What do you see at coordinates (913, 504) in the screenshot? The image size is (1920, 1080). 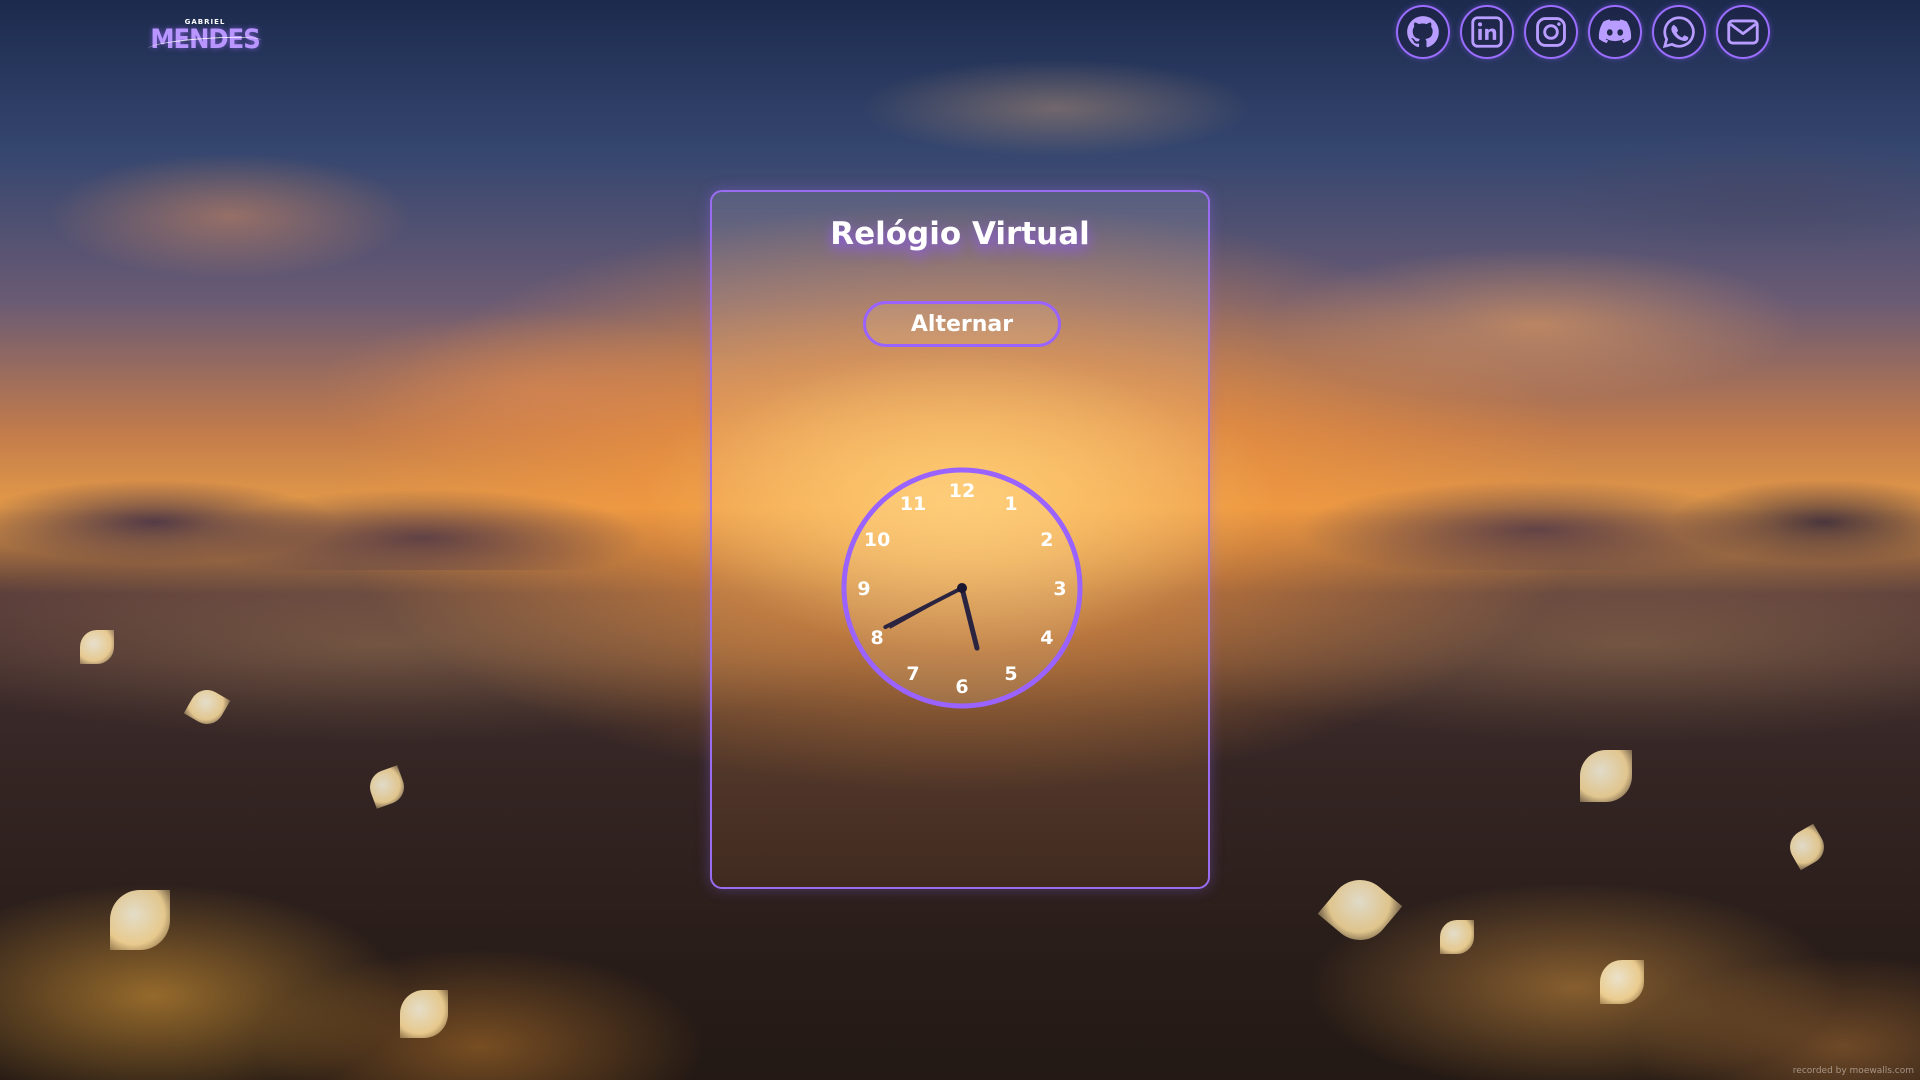 I see `clock-number: 11` at bounding box center [913, 504].